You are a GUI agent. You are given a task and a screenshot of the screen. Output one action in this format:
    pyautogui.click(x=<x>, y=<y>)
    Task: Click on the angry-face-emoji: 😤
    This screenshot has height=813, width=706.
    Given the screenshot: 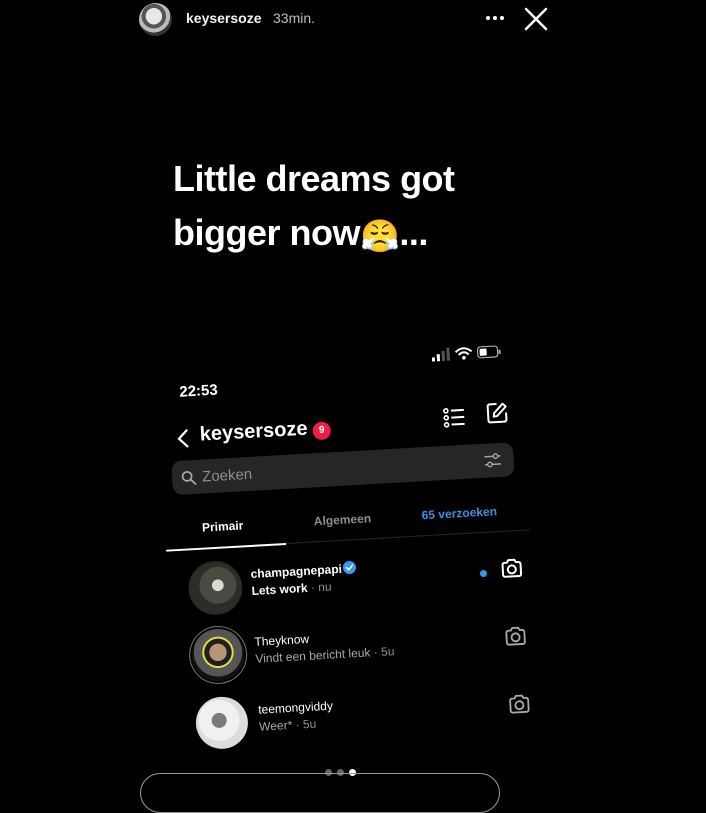 What is the action you would take?
    pyautogui.click(x=380, y=236)
    